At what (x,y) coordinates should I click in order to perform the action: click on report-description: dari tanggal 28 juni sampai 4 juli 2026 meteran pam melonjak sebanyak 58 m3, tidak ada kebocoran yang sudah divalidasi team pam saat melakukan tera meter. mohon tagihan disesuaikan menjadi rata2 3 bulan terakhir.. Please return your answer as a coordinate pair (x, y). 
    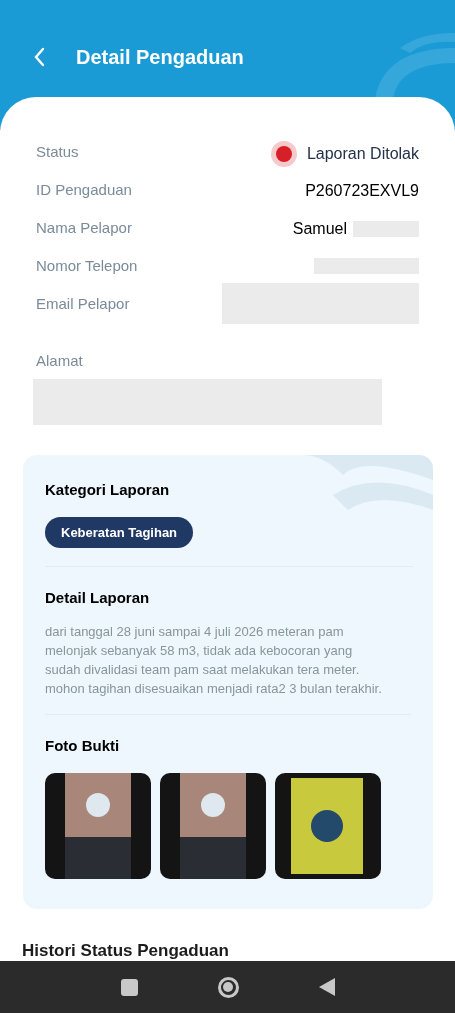
    Looking at the image, I should click on (214, 660).